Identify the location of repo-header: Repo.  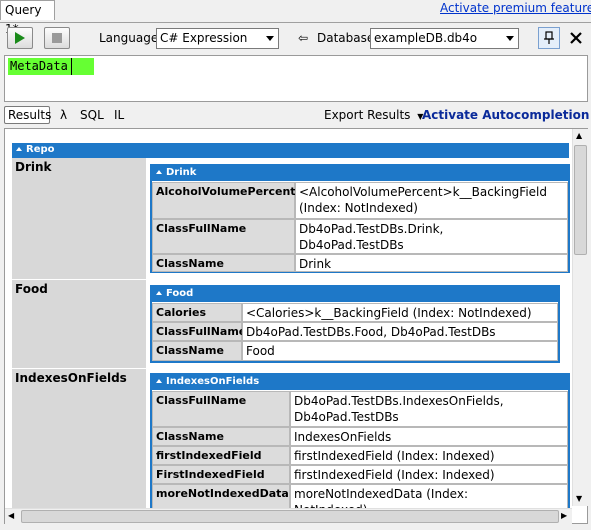
(290, 150).